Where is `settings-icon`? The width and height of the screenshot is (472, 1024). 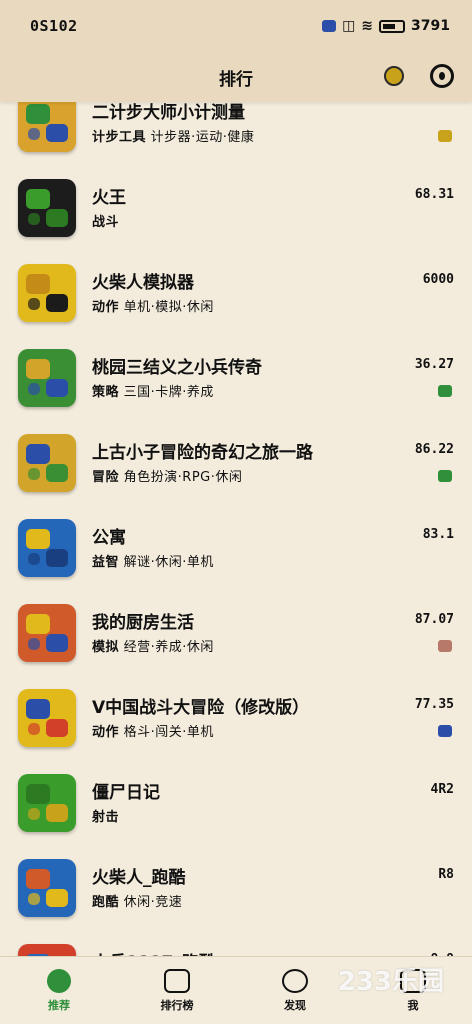
settings-icon is located at coordinates (442, 76).